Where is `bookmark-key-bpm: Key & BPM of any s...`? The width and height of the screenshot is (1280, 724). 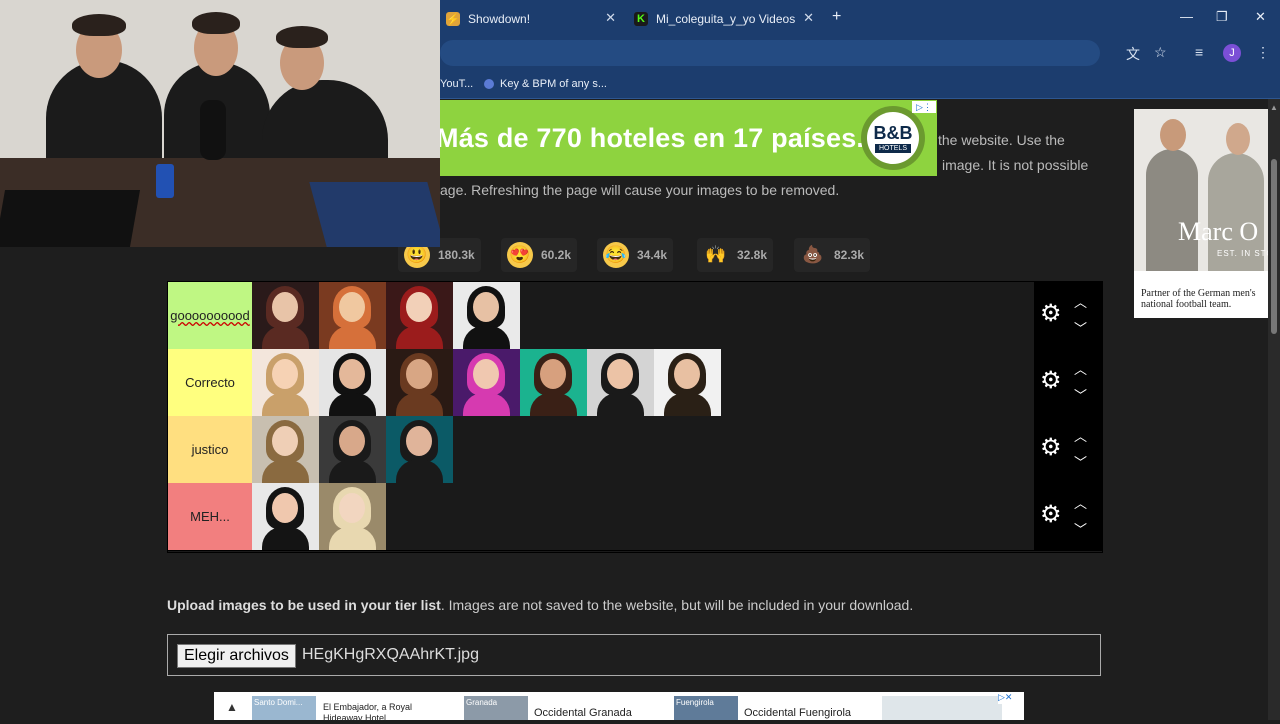
bookmark-key-bpm: Key & BPM of any s... is located at coordinates (545, 84).